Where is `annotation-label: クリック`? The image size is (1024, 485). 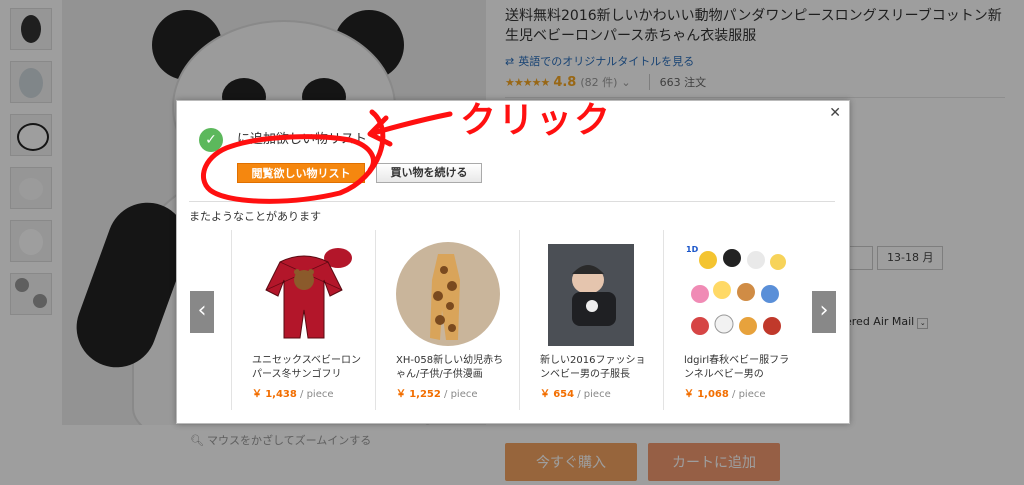
annotation-label: クリック is located at coordinates (536, 120).